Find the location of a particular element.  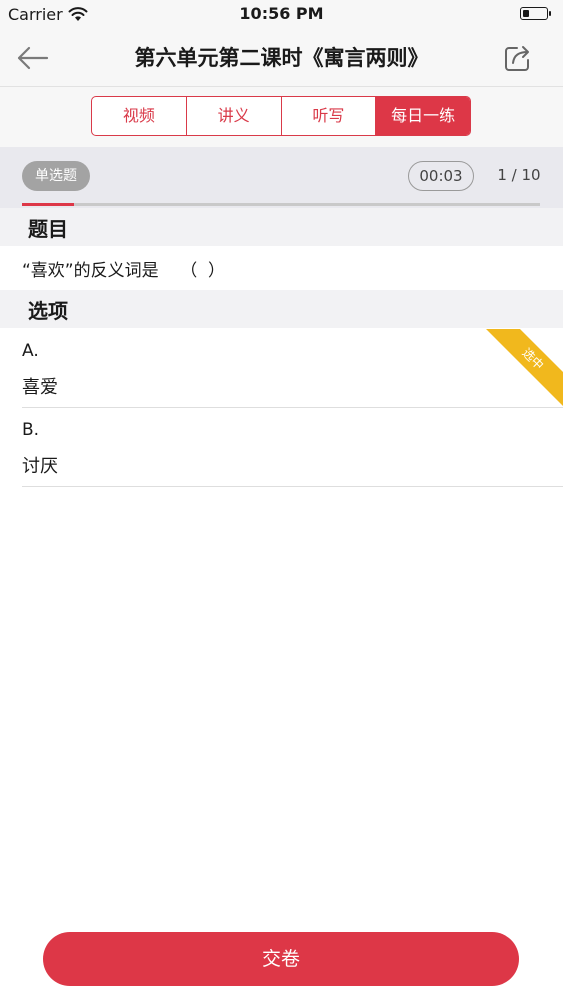

option-text: 喜爱 is located at coordinates (40, 387).